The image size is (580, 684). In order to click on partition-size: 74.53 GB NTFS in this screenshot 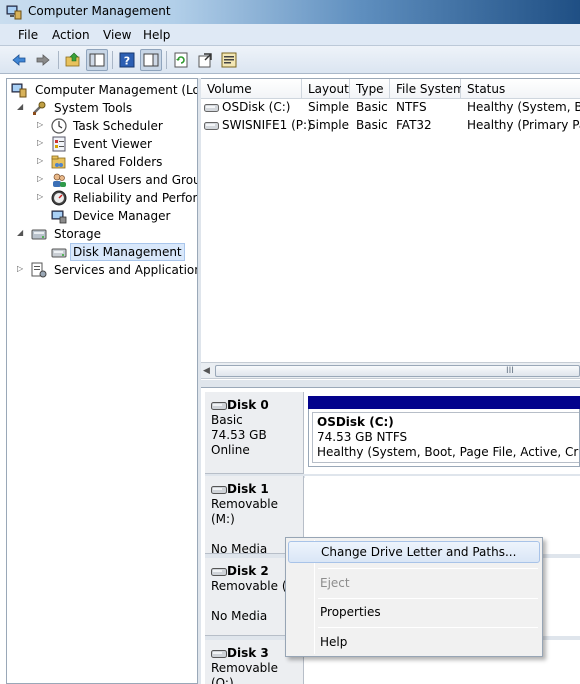, I will do `click(362, 437)`.